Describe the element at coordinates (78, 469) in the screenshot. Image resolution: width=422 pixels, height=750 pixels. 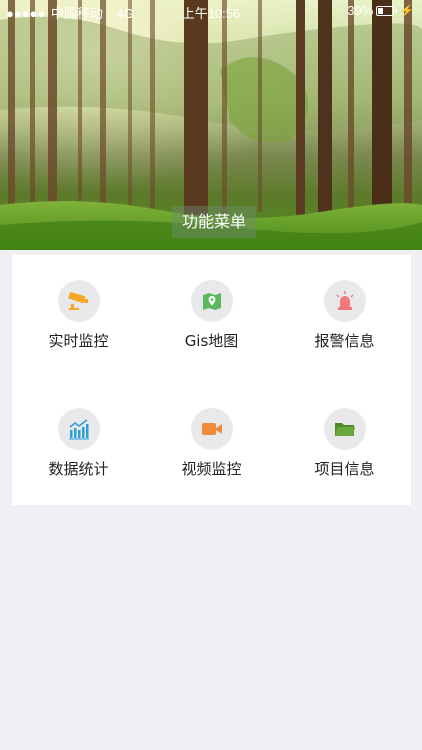
I see `menu-item-label: 数据统计` at that location.